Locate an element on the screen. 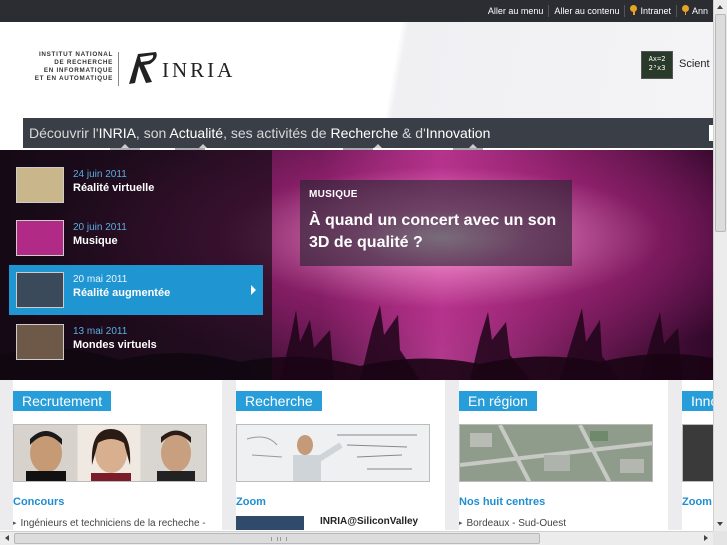  horizontal-scrollbar is located at coordinates (356, 538).